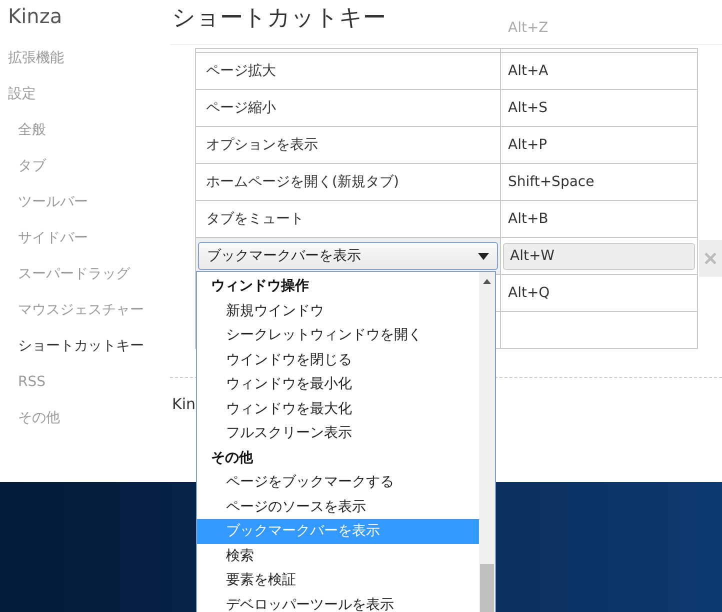 The image size is (722, 612). Describe the element at coordinates (338, 602) in the screenshot. I see `dropdown-option: デベロッパーツールを表示` at that location.